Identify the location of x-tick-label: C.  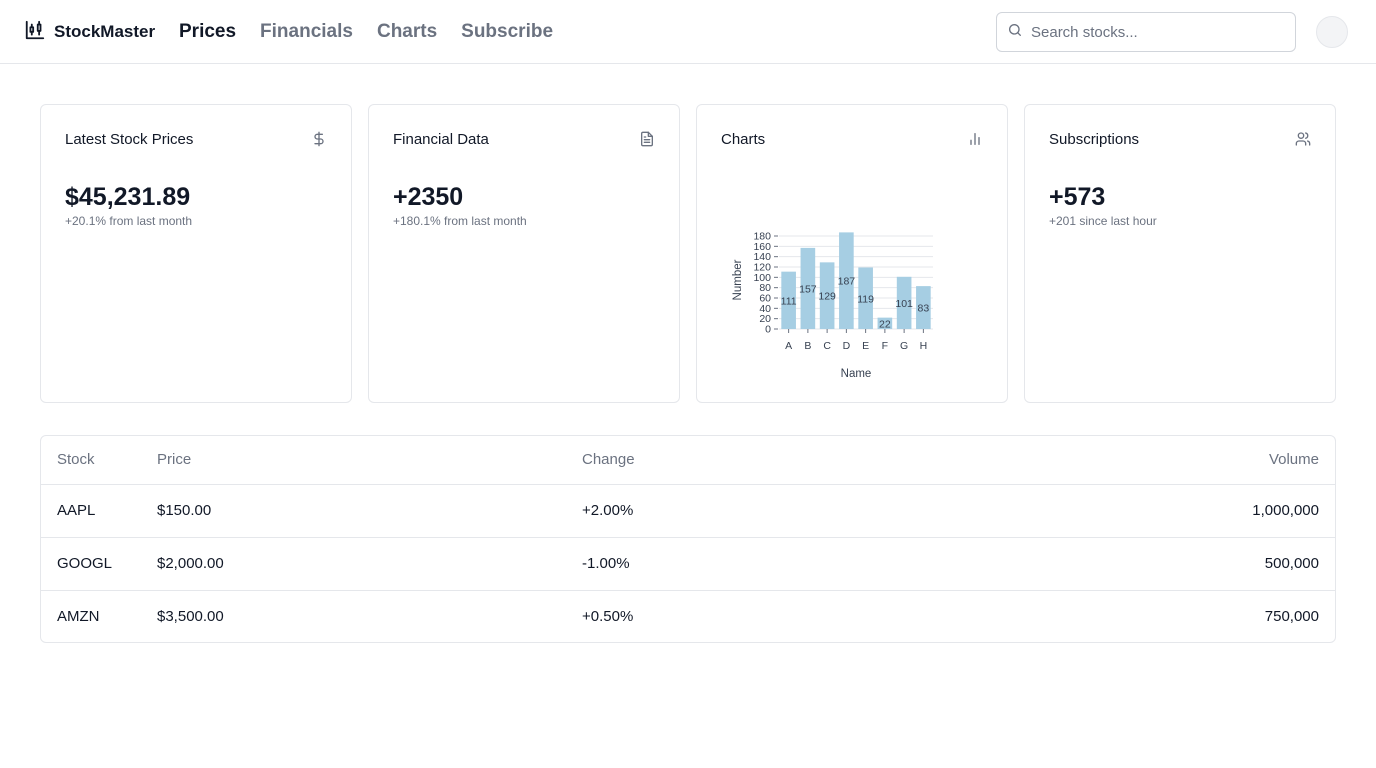
(827, 346).